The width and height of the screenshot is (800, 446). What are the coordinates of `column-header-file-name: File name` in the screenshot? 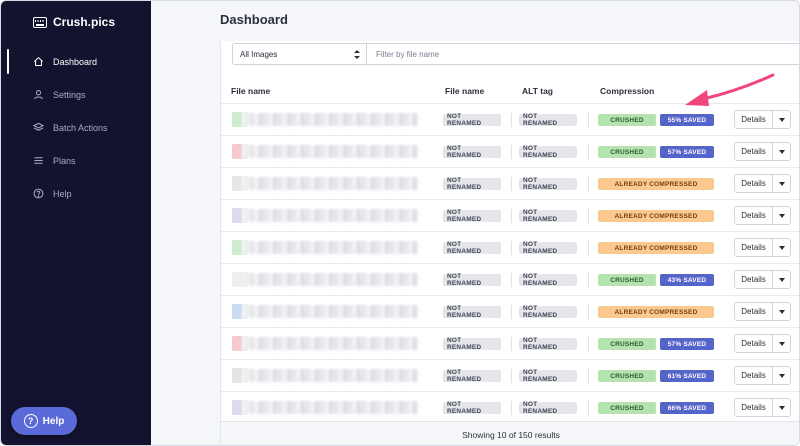 It's located at (251, 91).